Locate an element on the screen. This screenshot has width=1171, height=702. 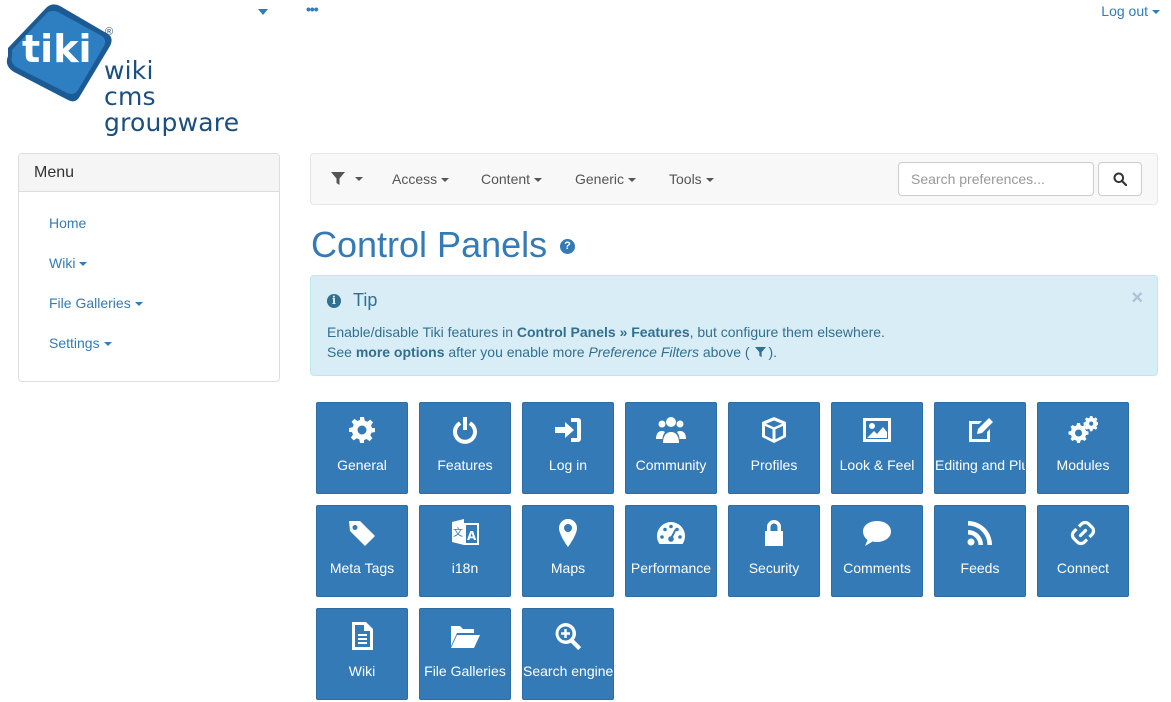
panel-file-galleries: File Galleries is located at coordinates (465, 654).